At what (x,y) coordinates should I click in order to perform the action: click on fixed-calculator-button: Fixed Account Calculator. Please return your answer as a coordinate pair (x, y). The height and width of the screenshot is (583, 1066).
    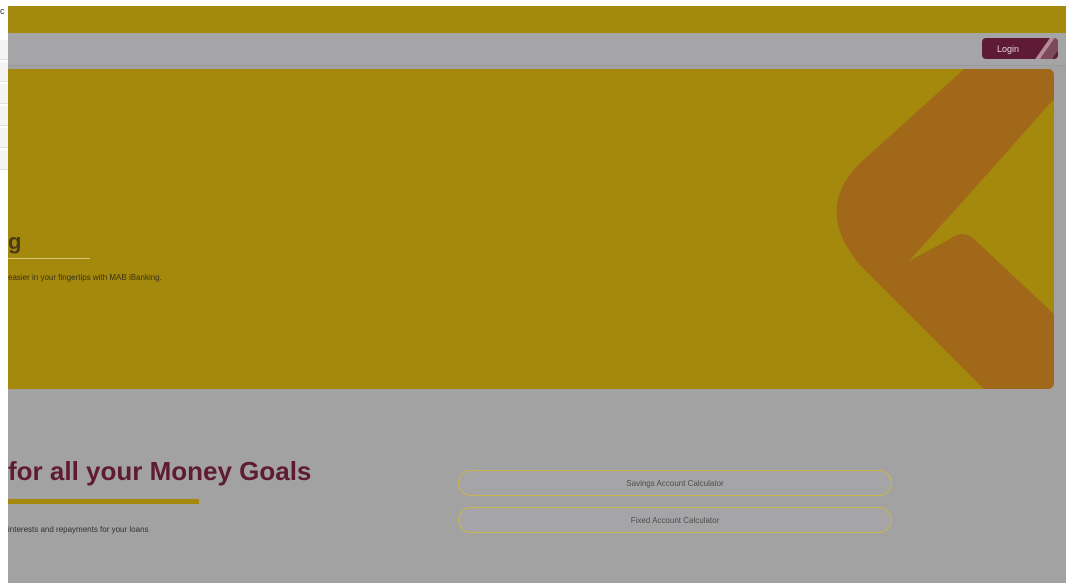
    Looking at the image, I should click on (675, 520).